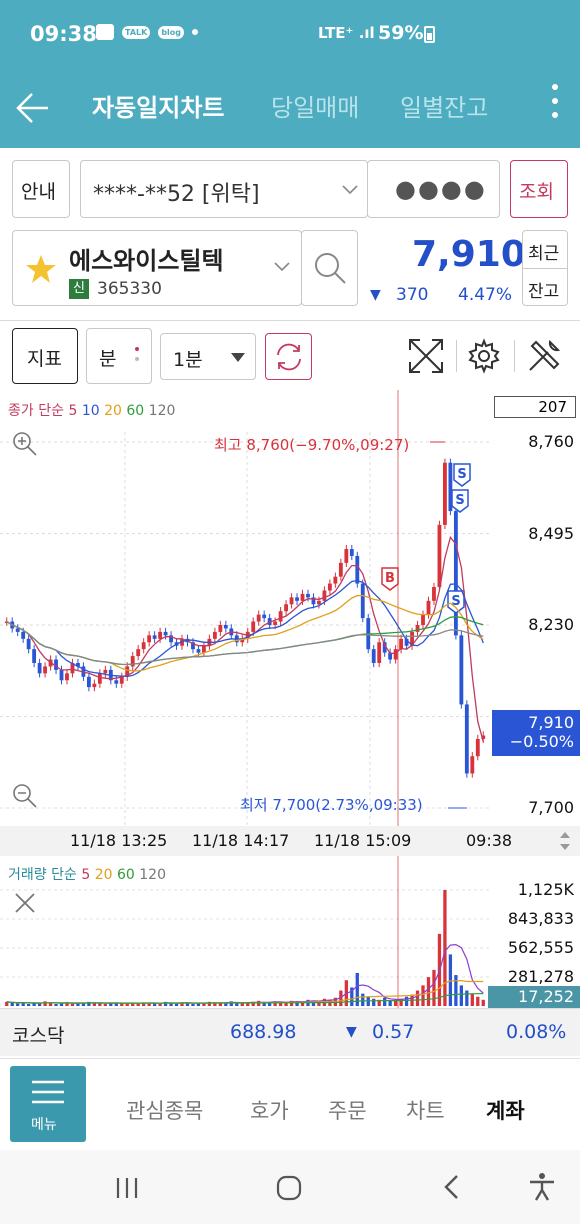 The width and height of the screenshot is (580, 1224). What do you see at coordinates (137, 349) in the screenshot?
I see `dots-icon` at bounding box center [137, 349].